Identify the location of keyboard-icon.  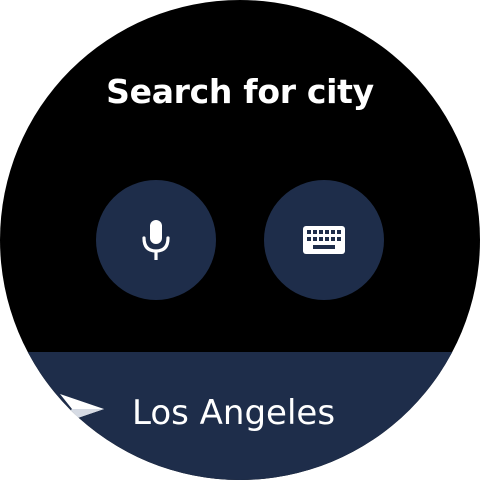
(324, 240).